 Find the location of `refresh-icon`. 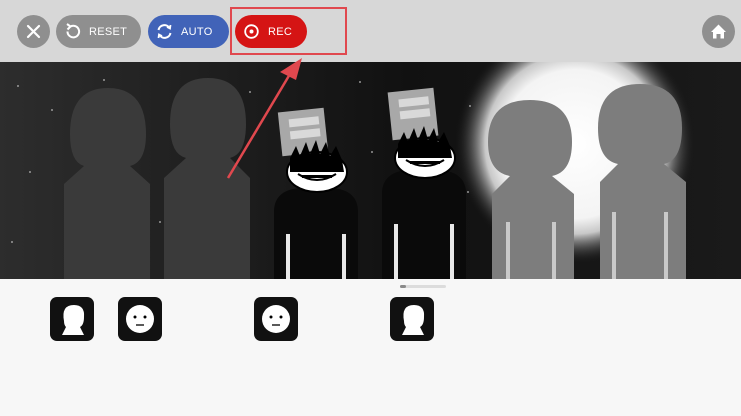

refresh-icon is located at coordinates (164, 31).